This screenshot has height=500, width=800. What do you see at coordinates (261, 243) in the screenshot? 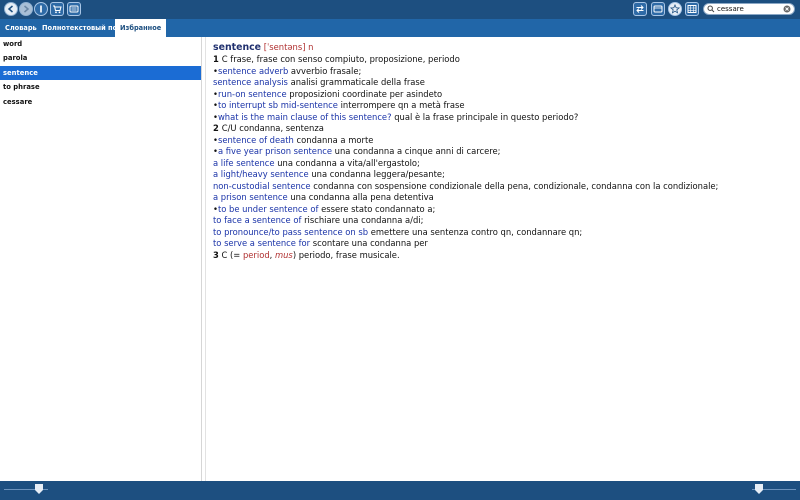
I see `phrase-link: to serve a sentence for` at bounding box center [261, 243].